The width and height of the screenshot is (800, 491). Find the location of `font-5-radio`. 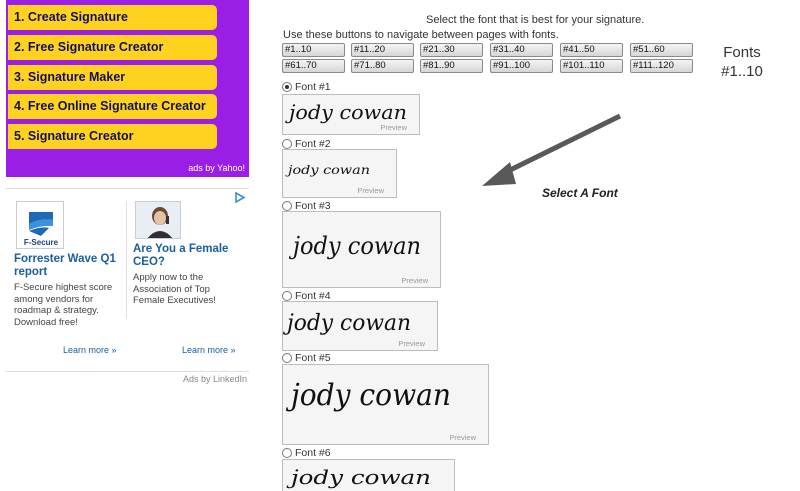

font-5-radio is located at coordinates (287, 358).